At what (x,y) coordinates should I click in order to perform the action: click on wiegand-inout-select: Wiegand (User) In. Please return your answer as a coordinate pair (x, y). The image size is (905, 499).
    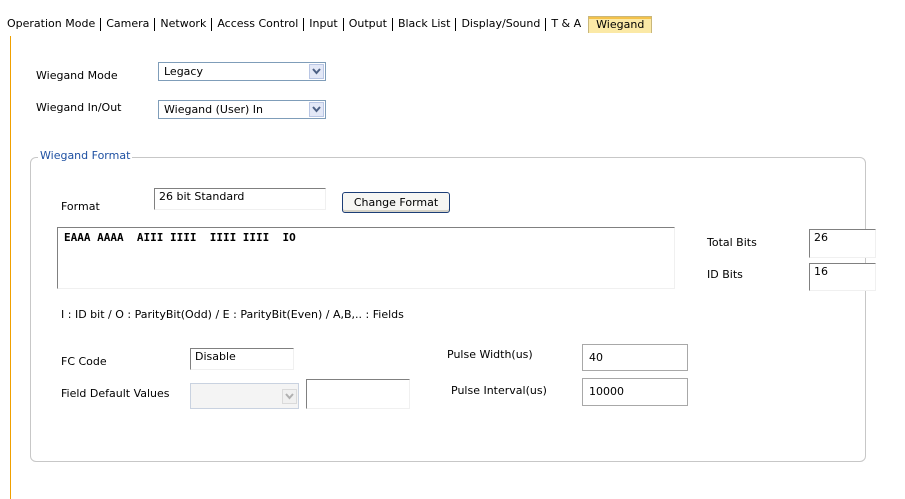
    Looking at the image, I should click on (242, 109).